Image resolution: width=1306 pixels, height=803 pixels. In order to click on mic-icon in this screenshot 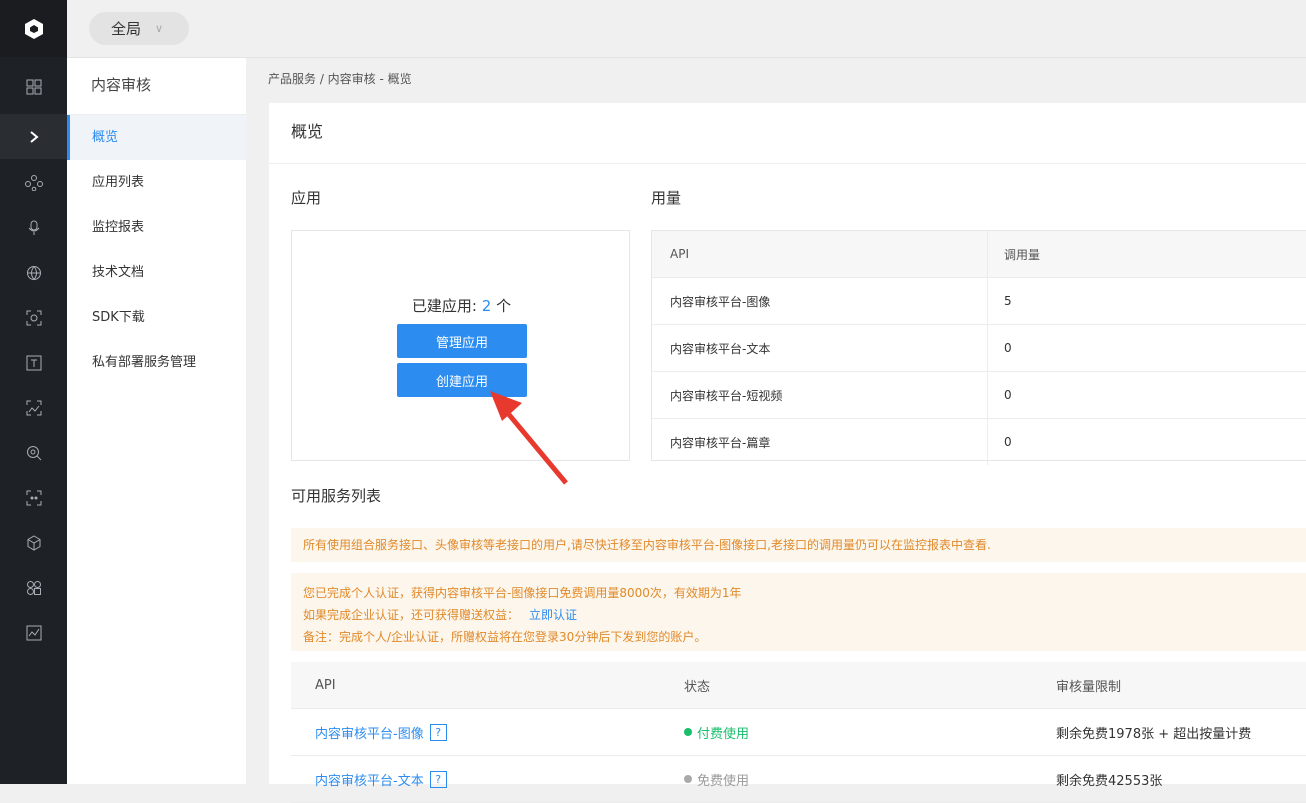, I will do `click(33, 227)`.